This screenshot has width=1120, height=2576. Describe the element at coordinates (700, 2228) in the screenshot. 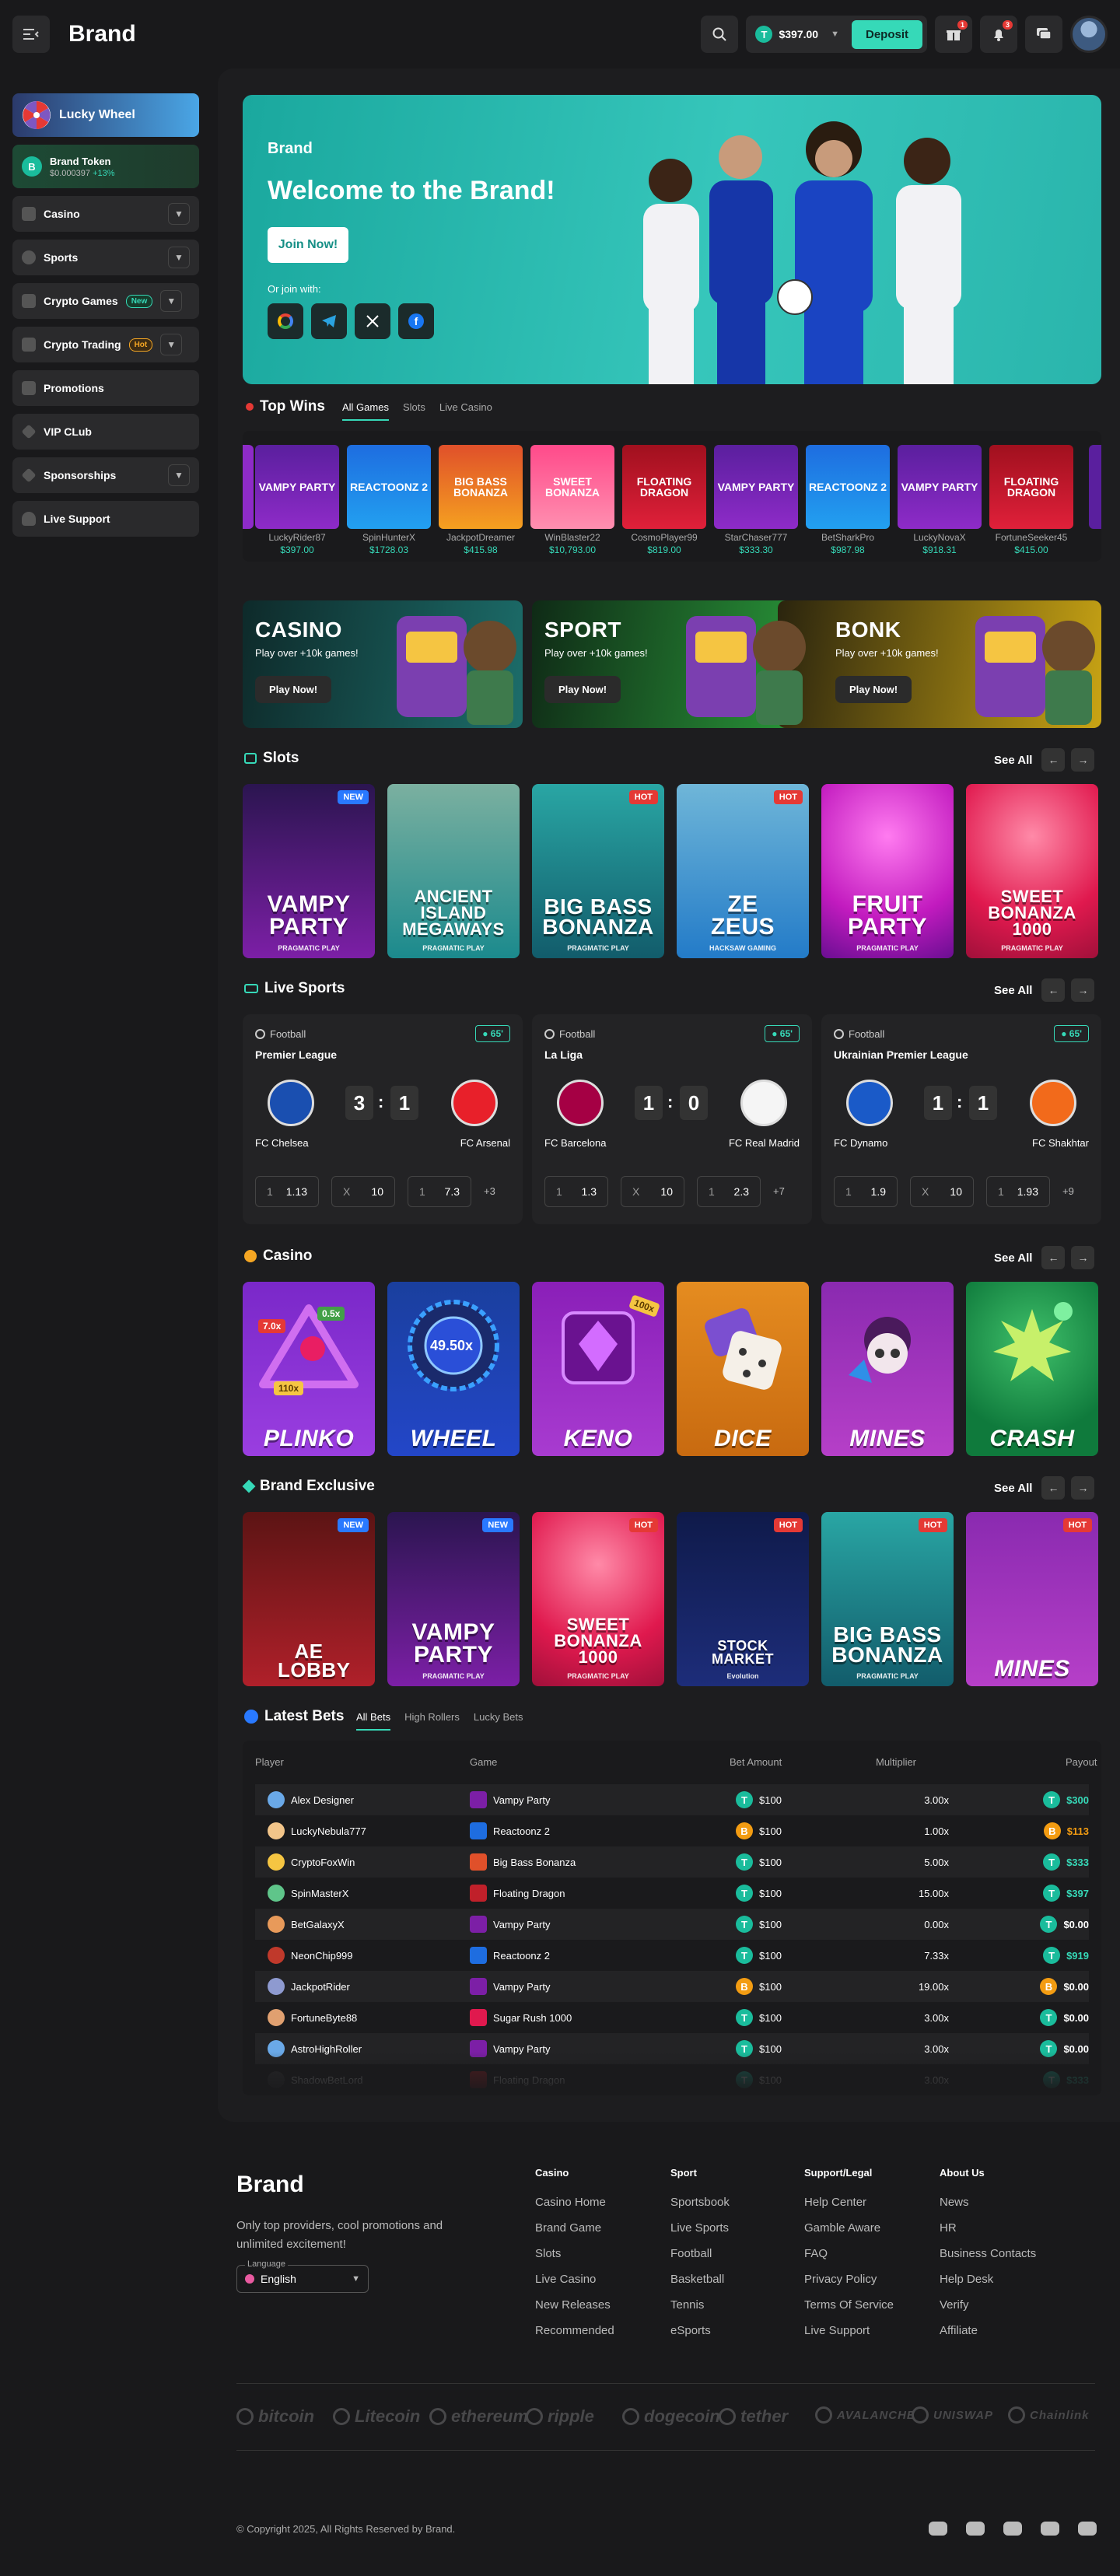

I see `footer-link: Live Sports` at that location.